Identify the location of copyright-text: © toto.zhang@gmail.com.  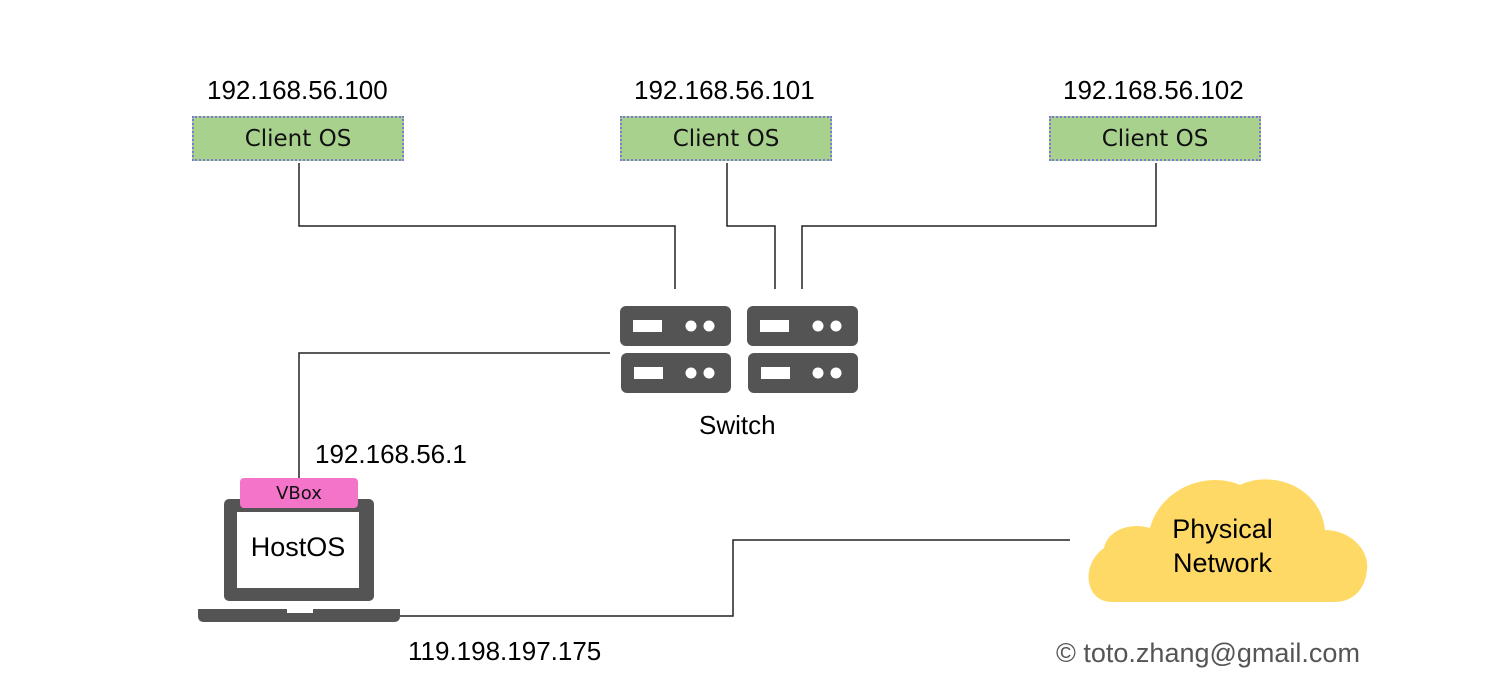
(1208, 653).